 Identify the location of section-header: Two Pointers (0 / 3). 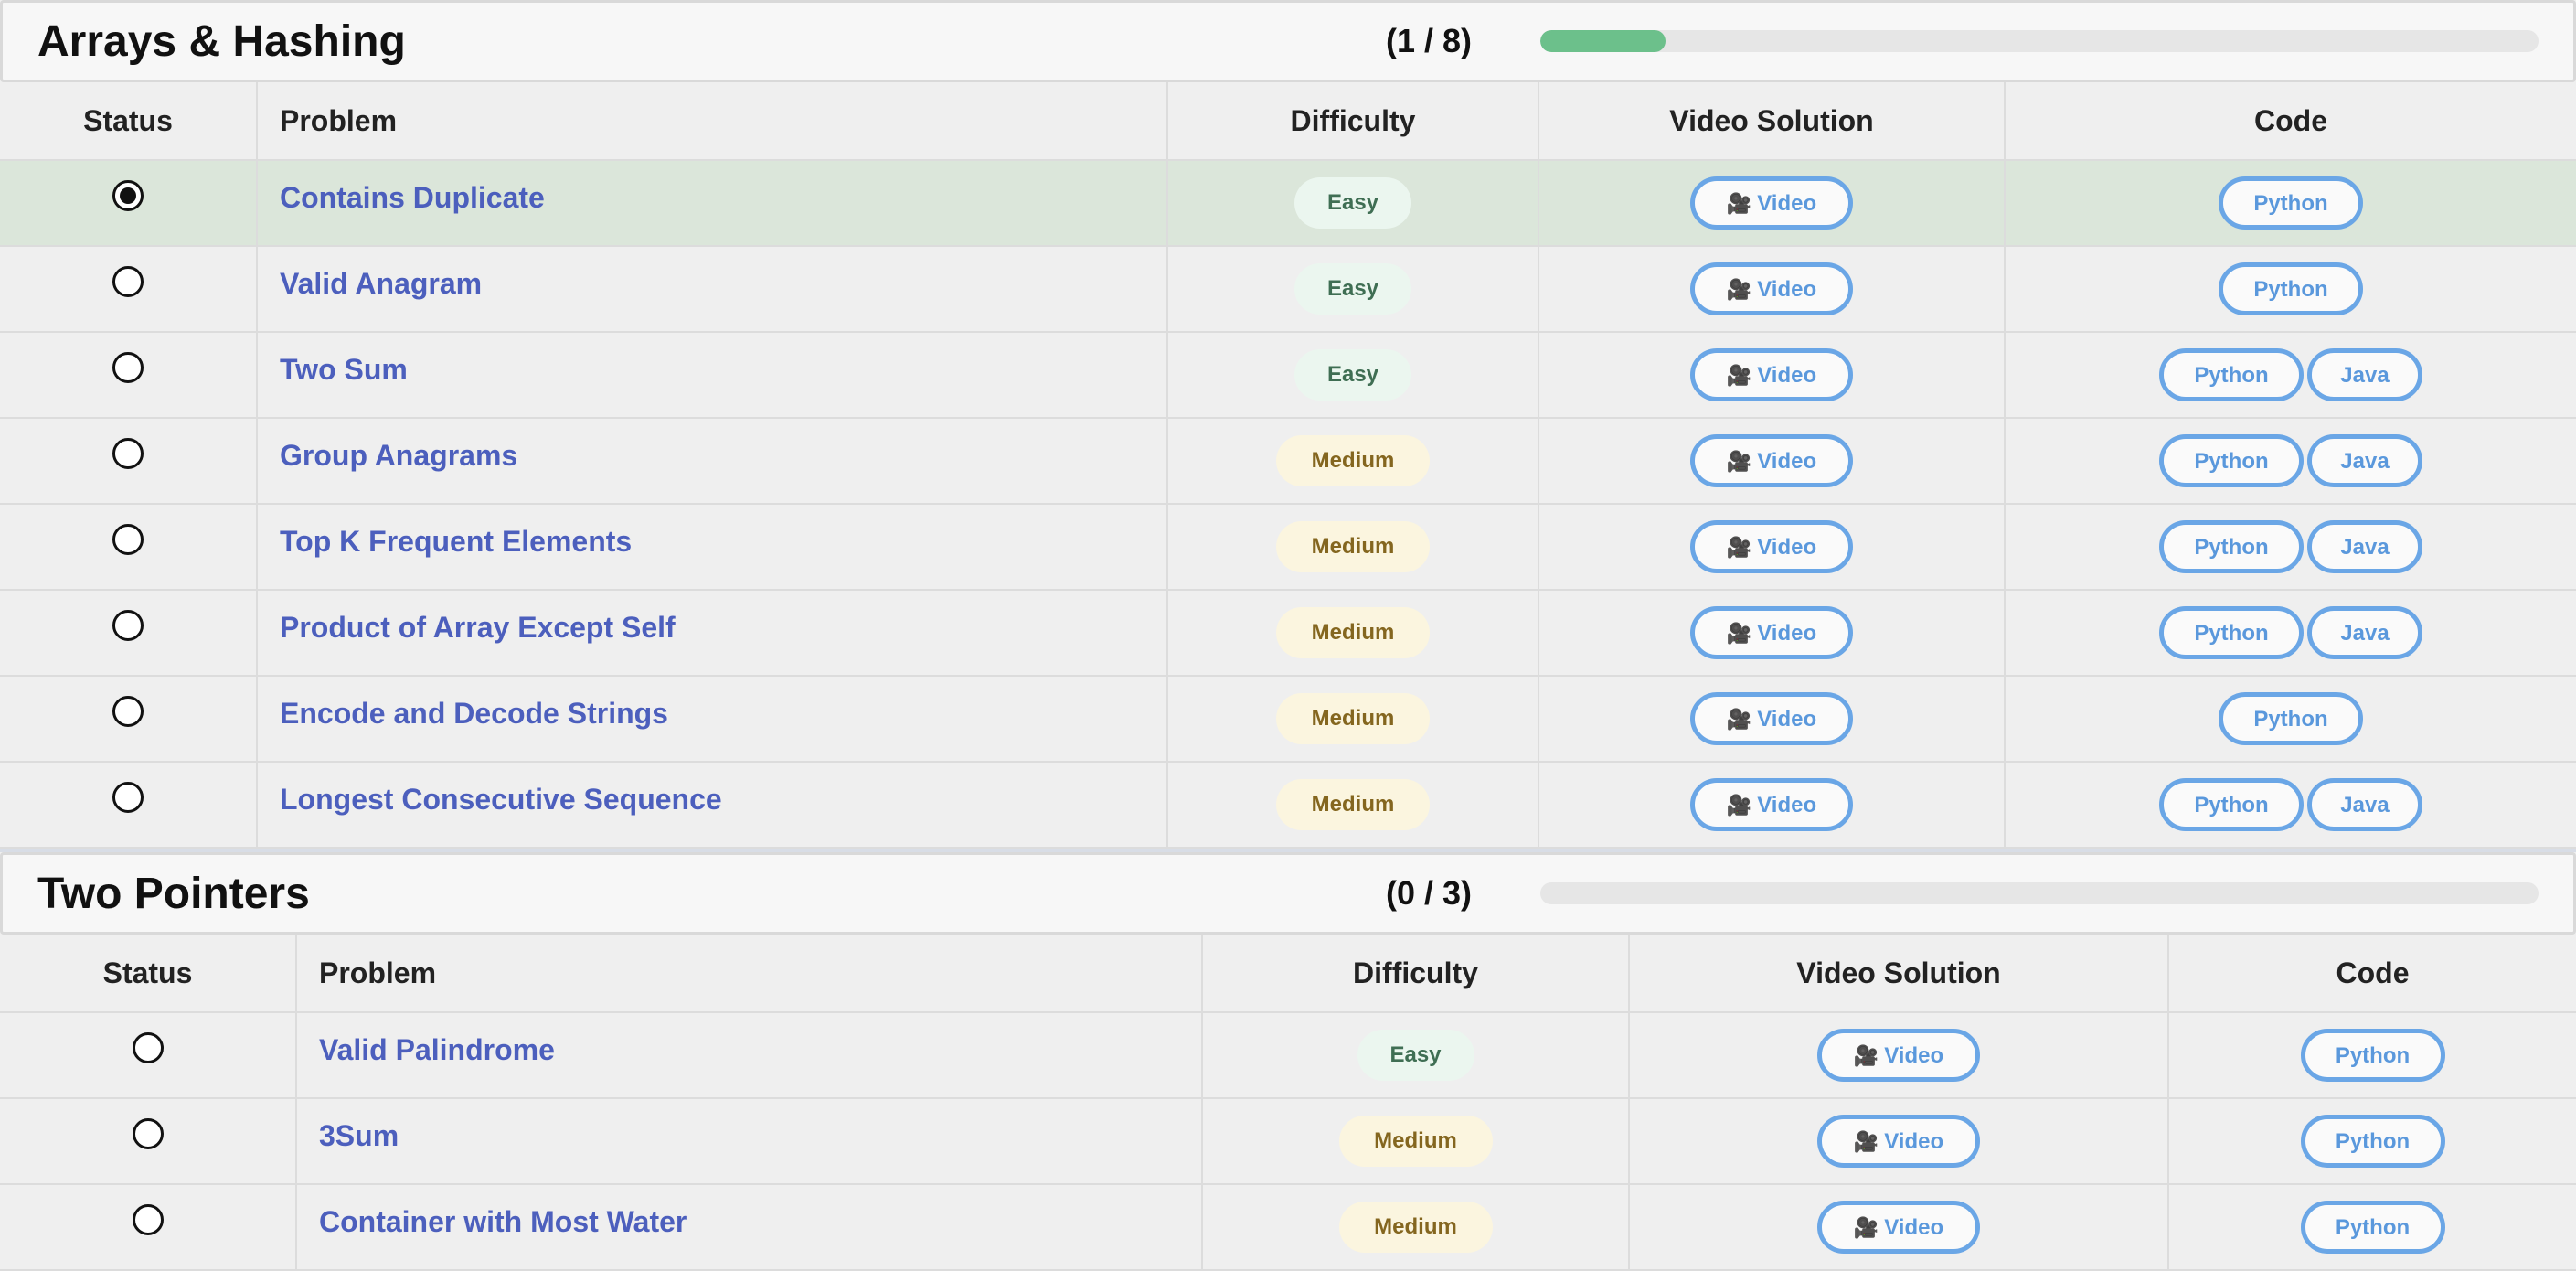
(1288, 893).